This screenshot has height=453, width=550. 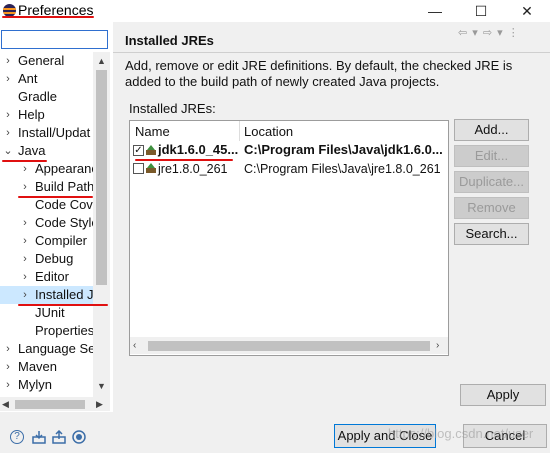 I want to click on jre-name: jre1.8.0_261, so click(x=193, y=169).